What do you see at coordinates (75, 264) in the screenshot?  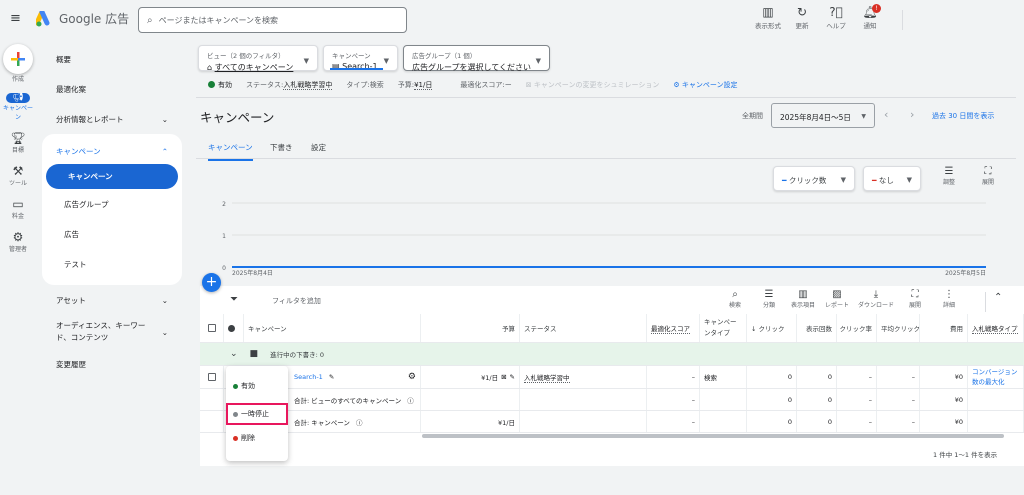 I see `nav-label: テスト` at bounding box center [75, 264].